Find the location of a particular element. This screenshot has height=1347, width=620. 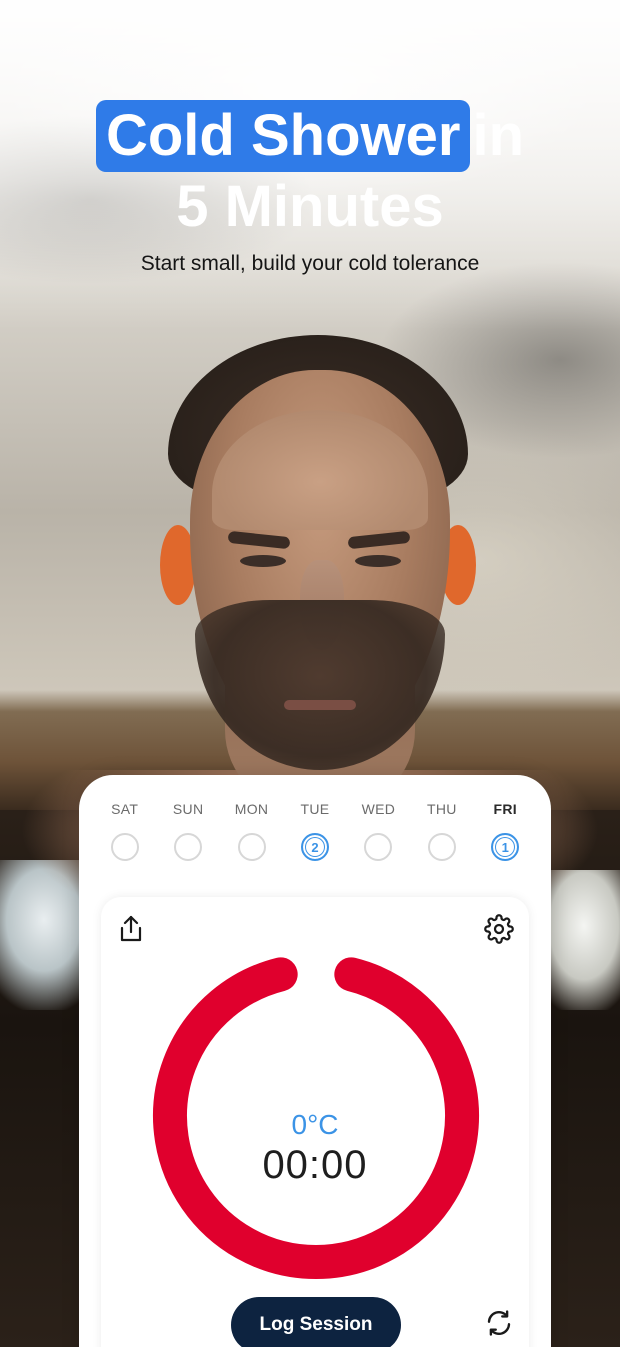

reset-button is located at coordinates (499, 1323).